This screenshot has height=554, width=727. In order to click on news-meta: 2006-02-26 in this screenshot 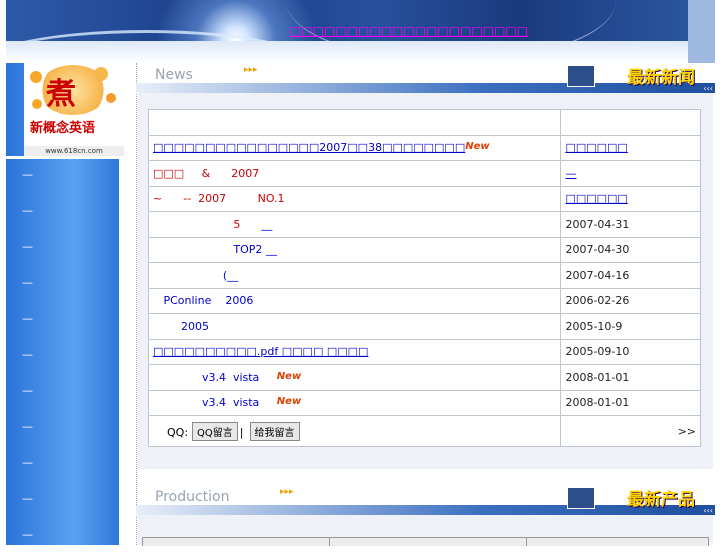, I will do `click(597, 301)`.